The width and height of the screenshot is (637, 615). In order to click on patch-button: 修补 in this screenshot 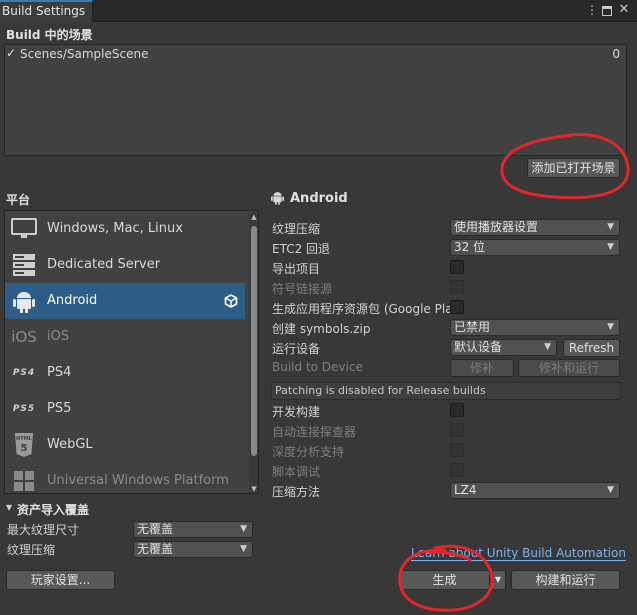, I will do `click(482, 368)`.